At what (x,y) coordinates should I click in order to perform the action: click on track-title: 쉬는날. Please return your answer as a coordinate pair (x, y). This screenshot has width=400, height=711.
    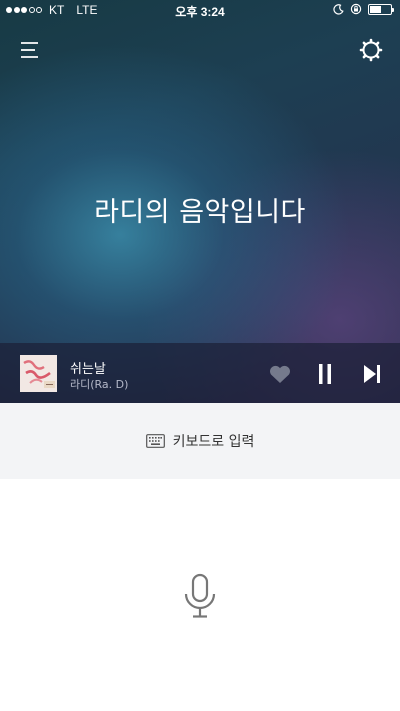
    Looking at the image, I should click on (88, 367).